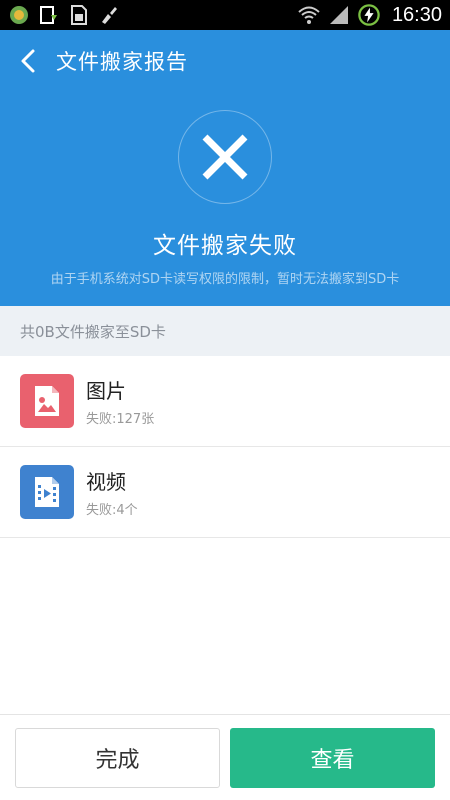 The image size is (450, 800). I want to click on summary-text: 共0B文件搬家至SD卡, so click(93, 331).